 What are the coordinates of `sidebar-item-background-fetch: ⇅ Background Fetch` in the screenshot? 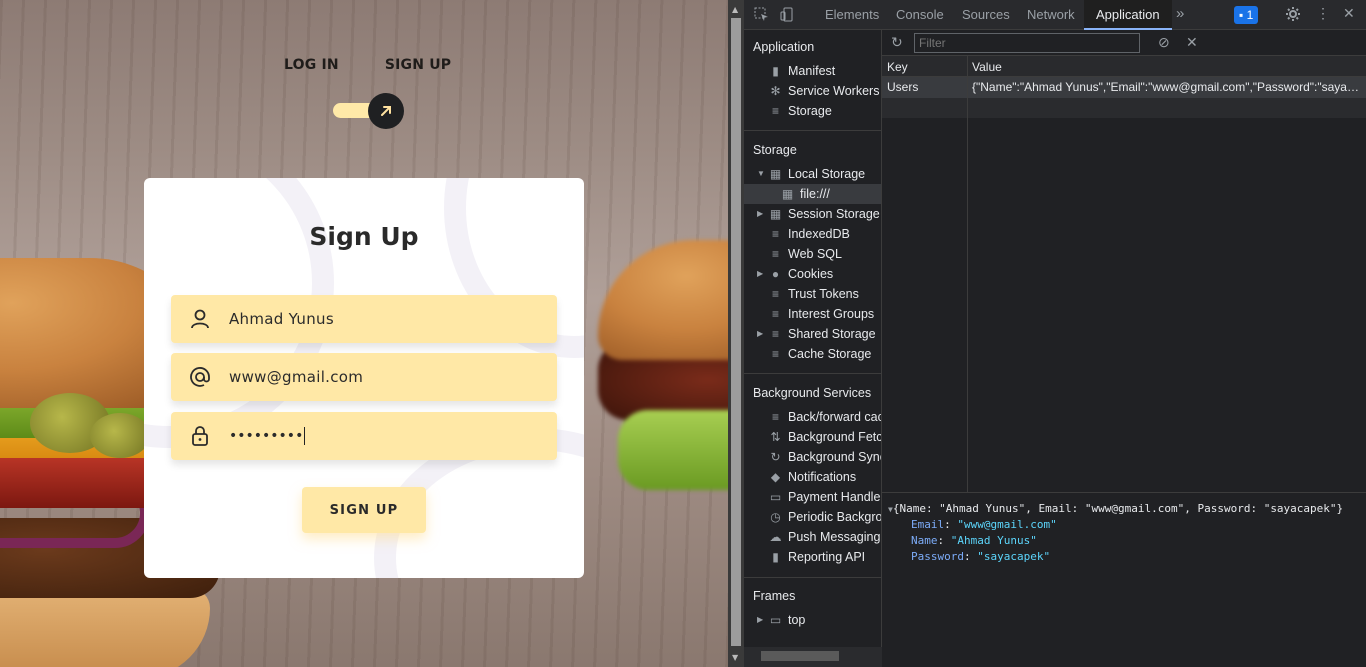 It's located at (812, 437).